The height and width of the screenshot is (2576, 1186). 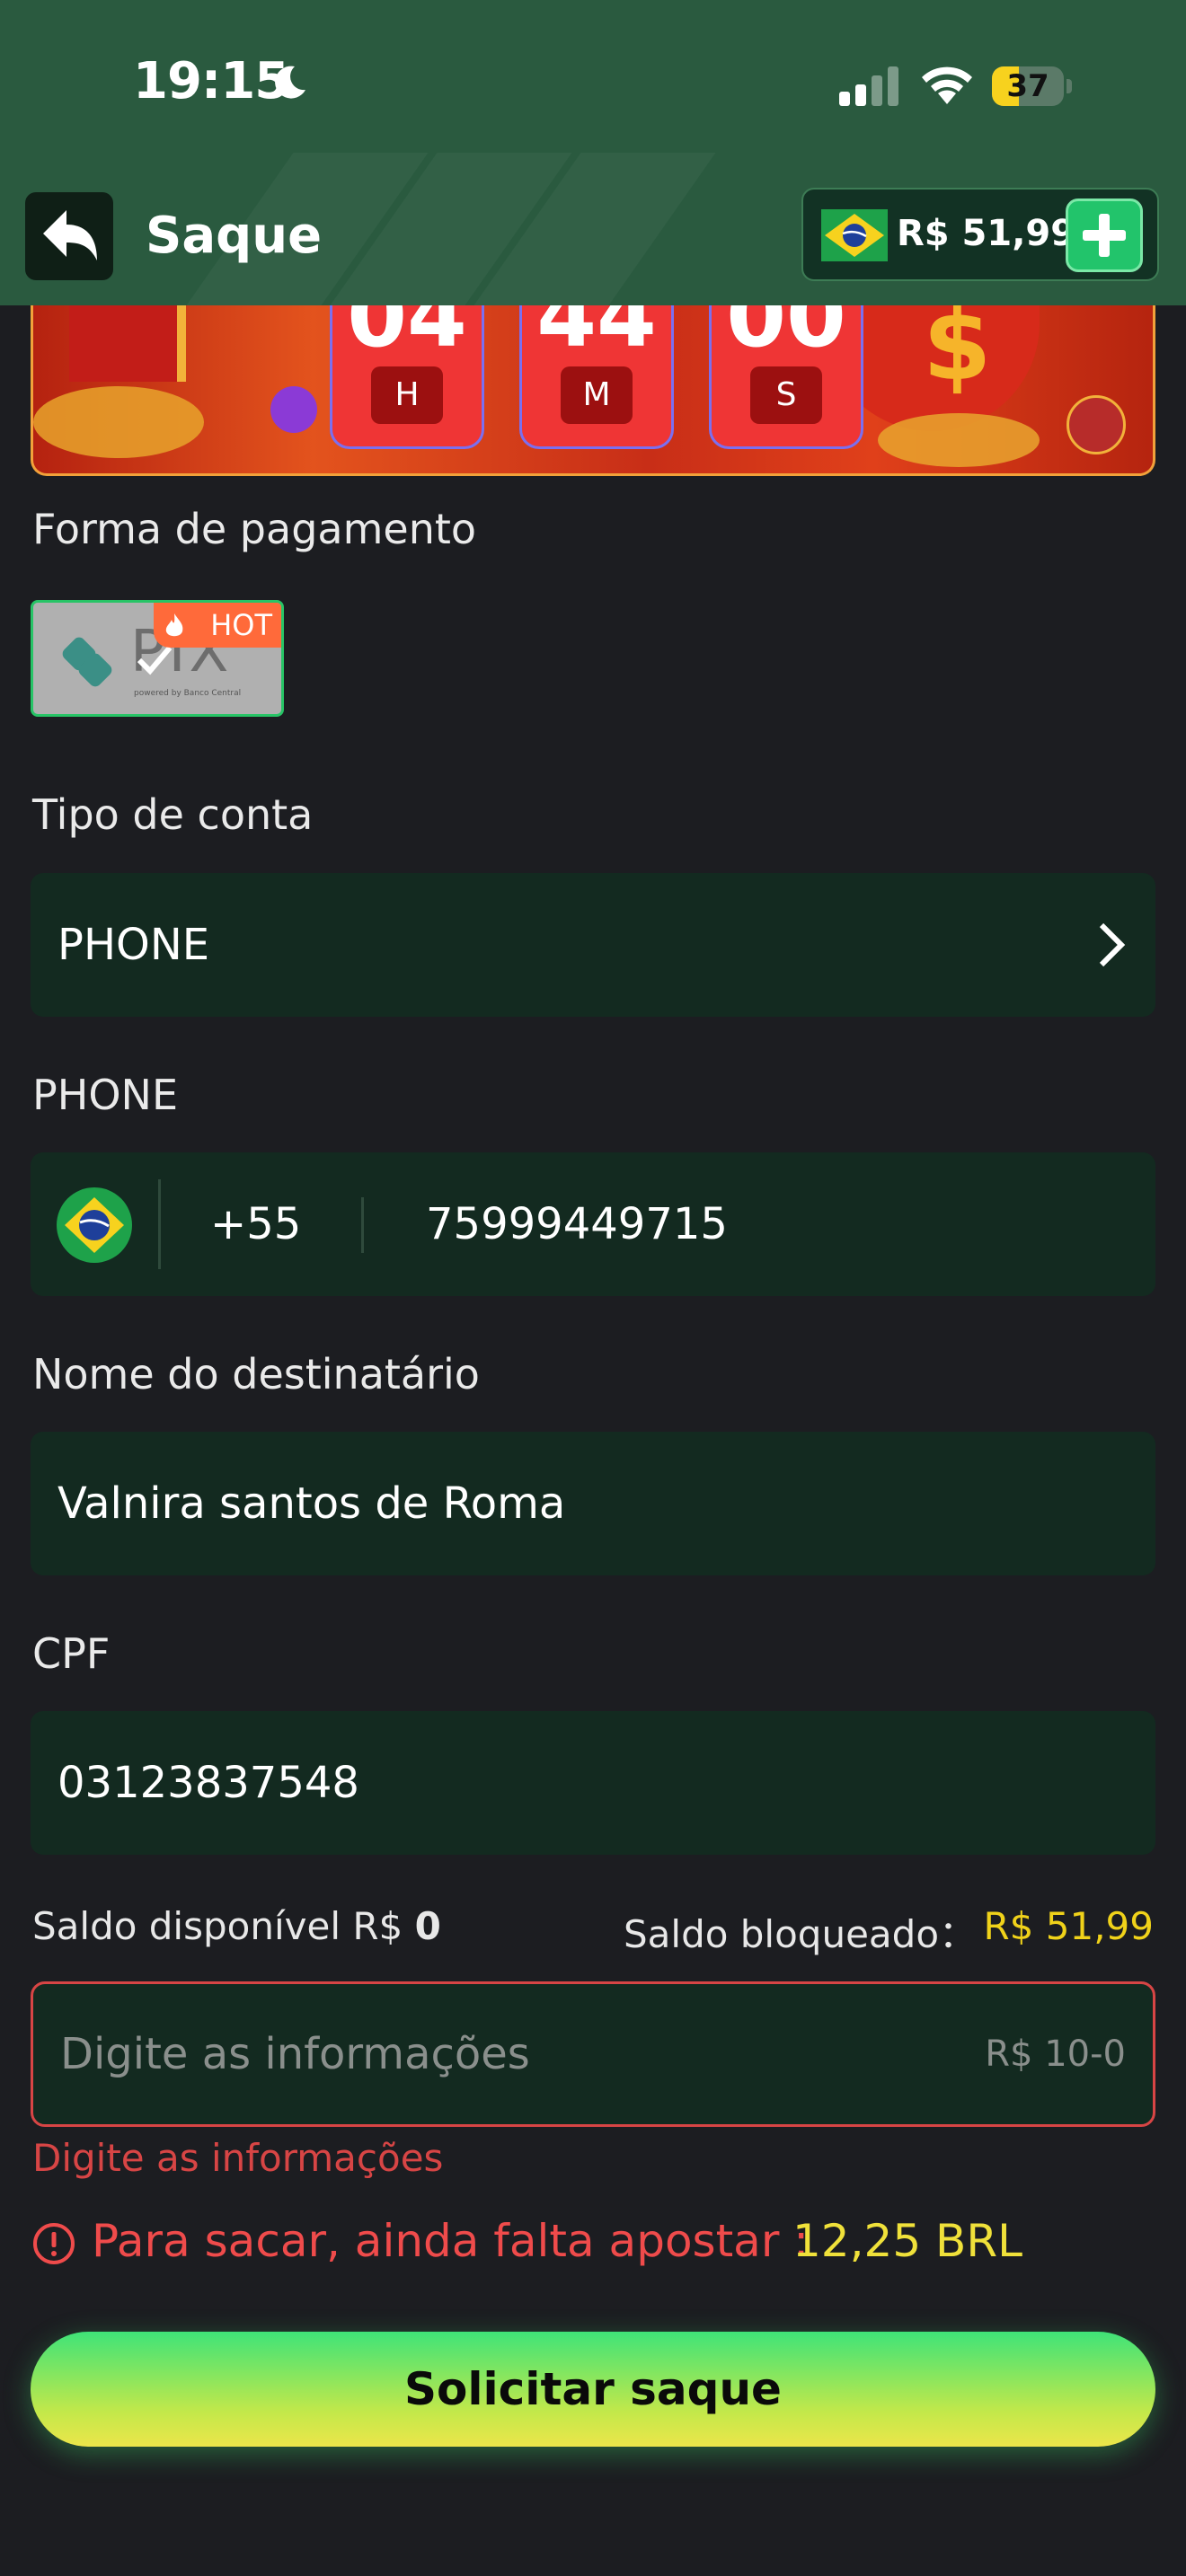 What do you see at coordinates (87, 662) in the screenshot?
I see `pix-logo-icon` at bounding box center [87, 662].